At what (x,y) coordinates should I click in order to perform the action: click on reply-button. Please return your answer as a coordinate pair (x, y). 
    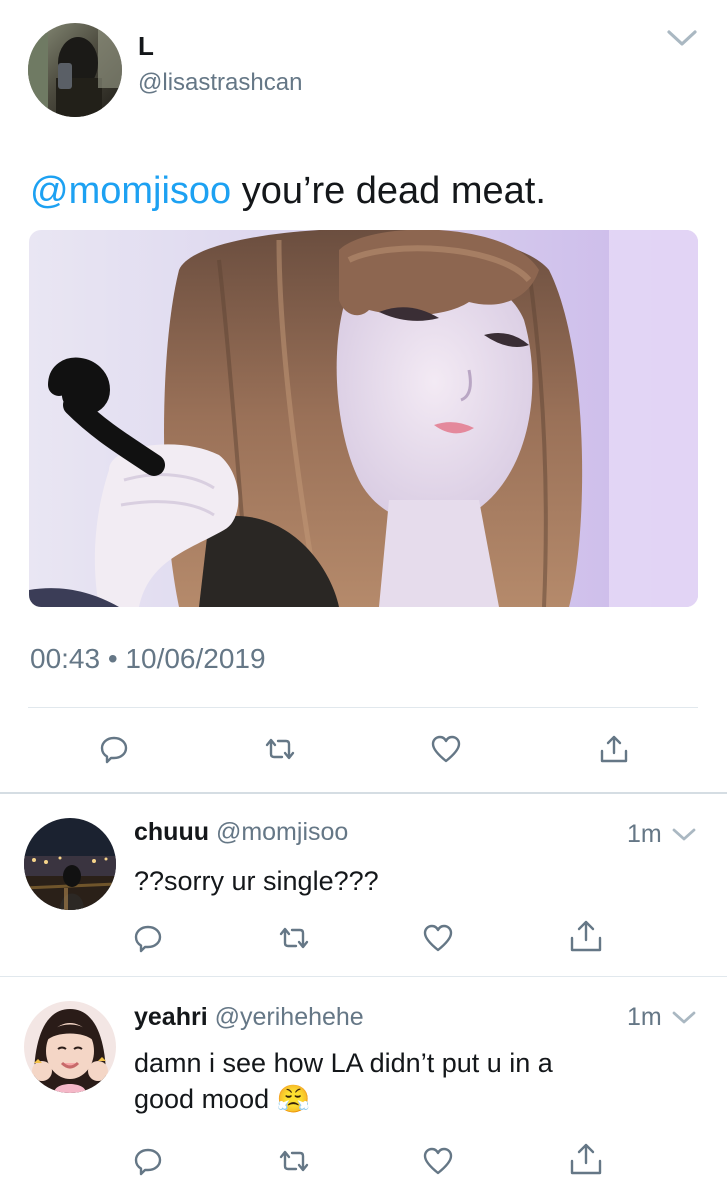
    Looking at the image, I should click on (114, 749).